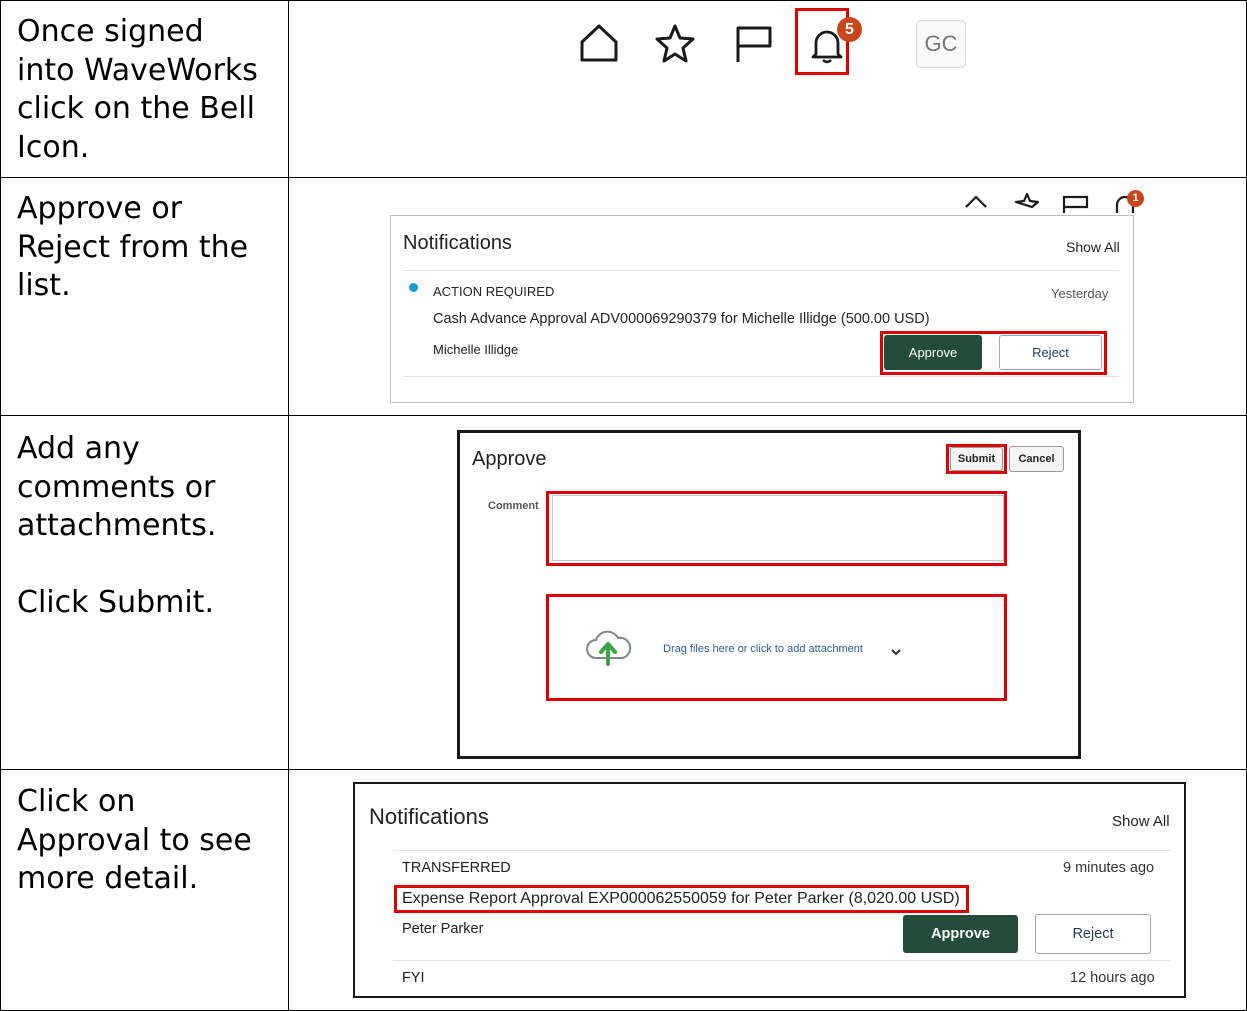 This screenshot has height=1011, width=1247. I want to click on notification-status: ACTION REQUIRED, so click(494, 291).